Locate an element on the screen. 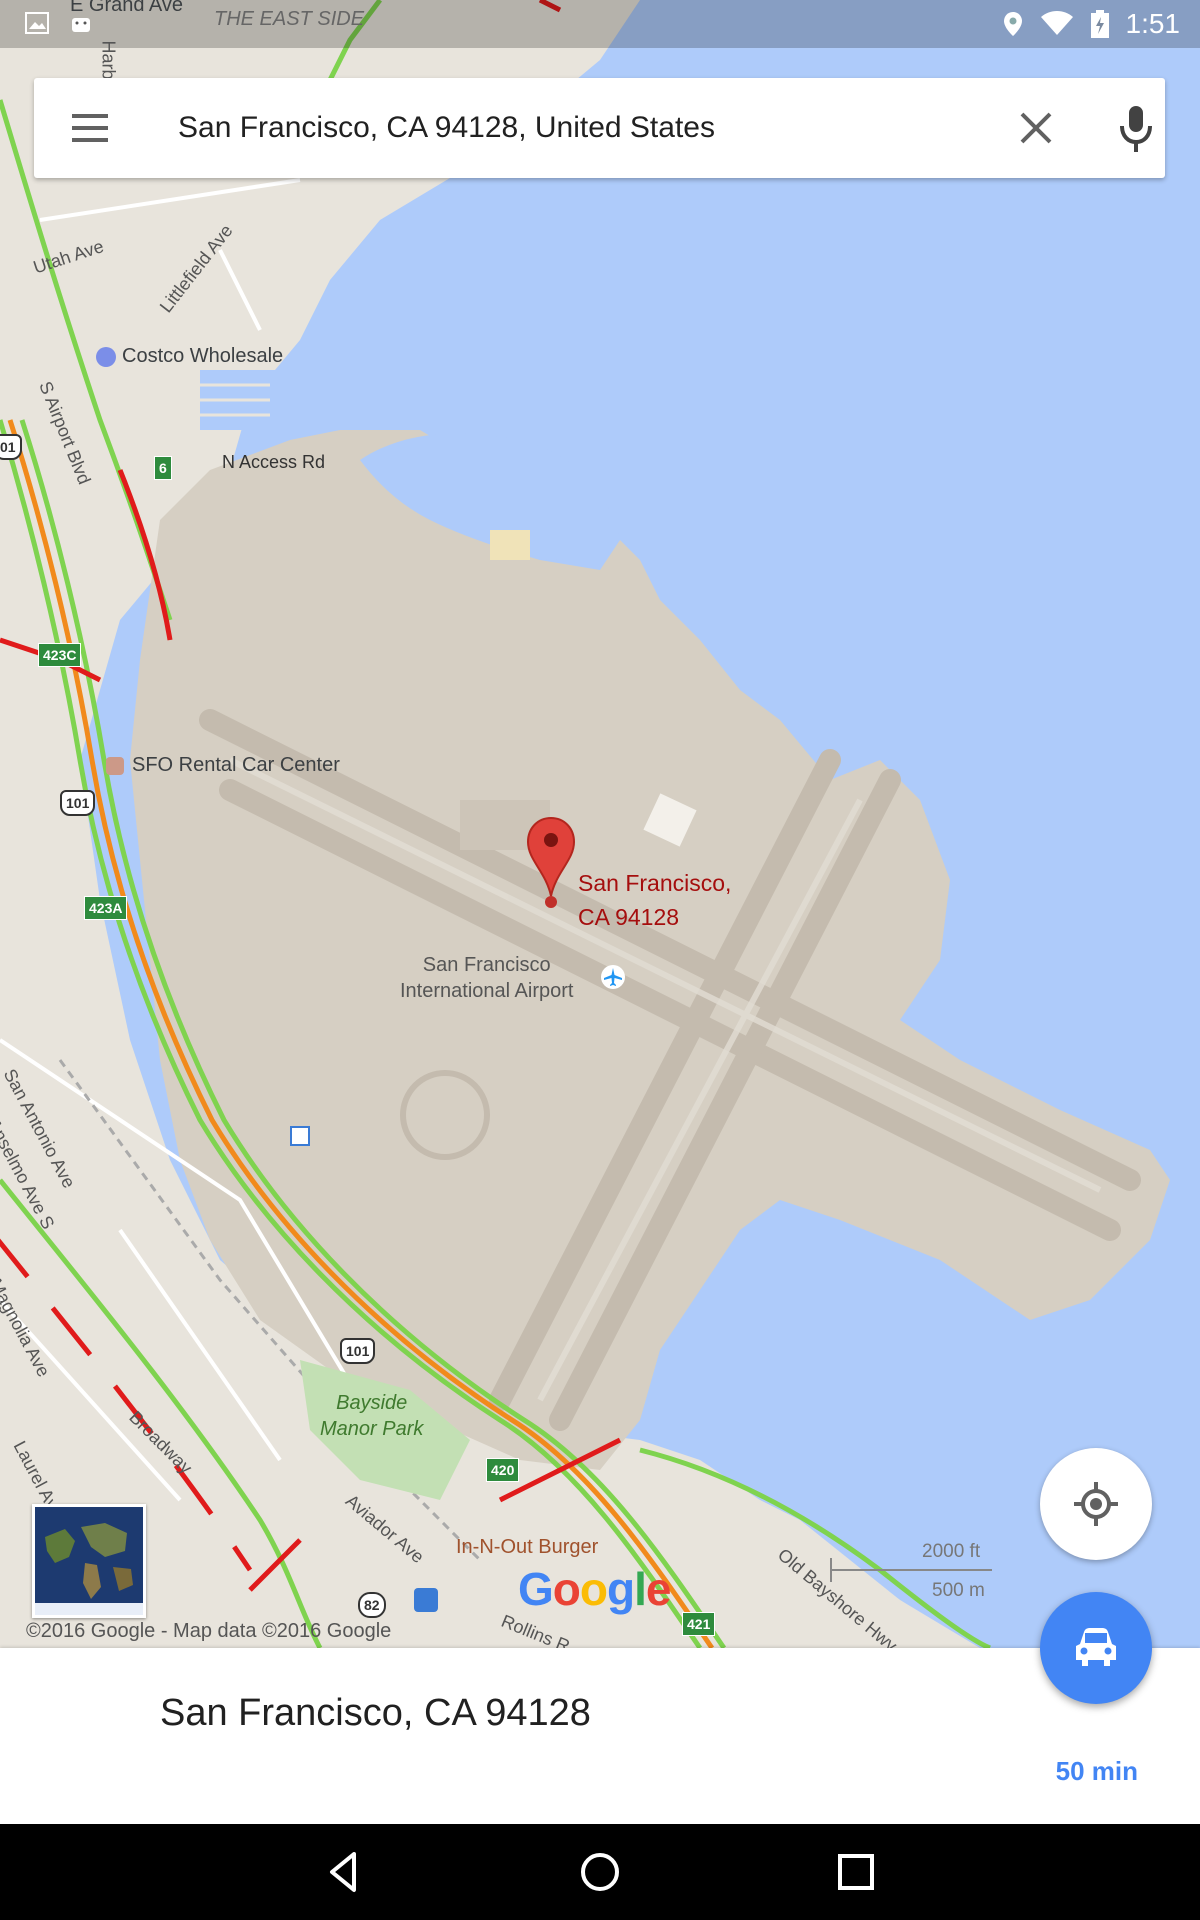  earth-icon is located at coordinates (89, 1561).